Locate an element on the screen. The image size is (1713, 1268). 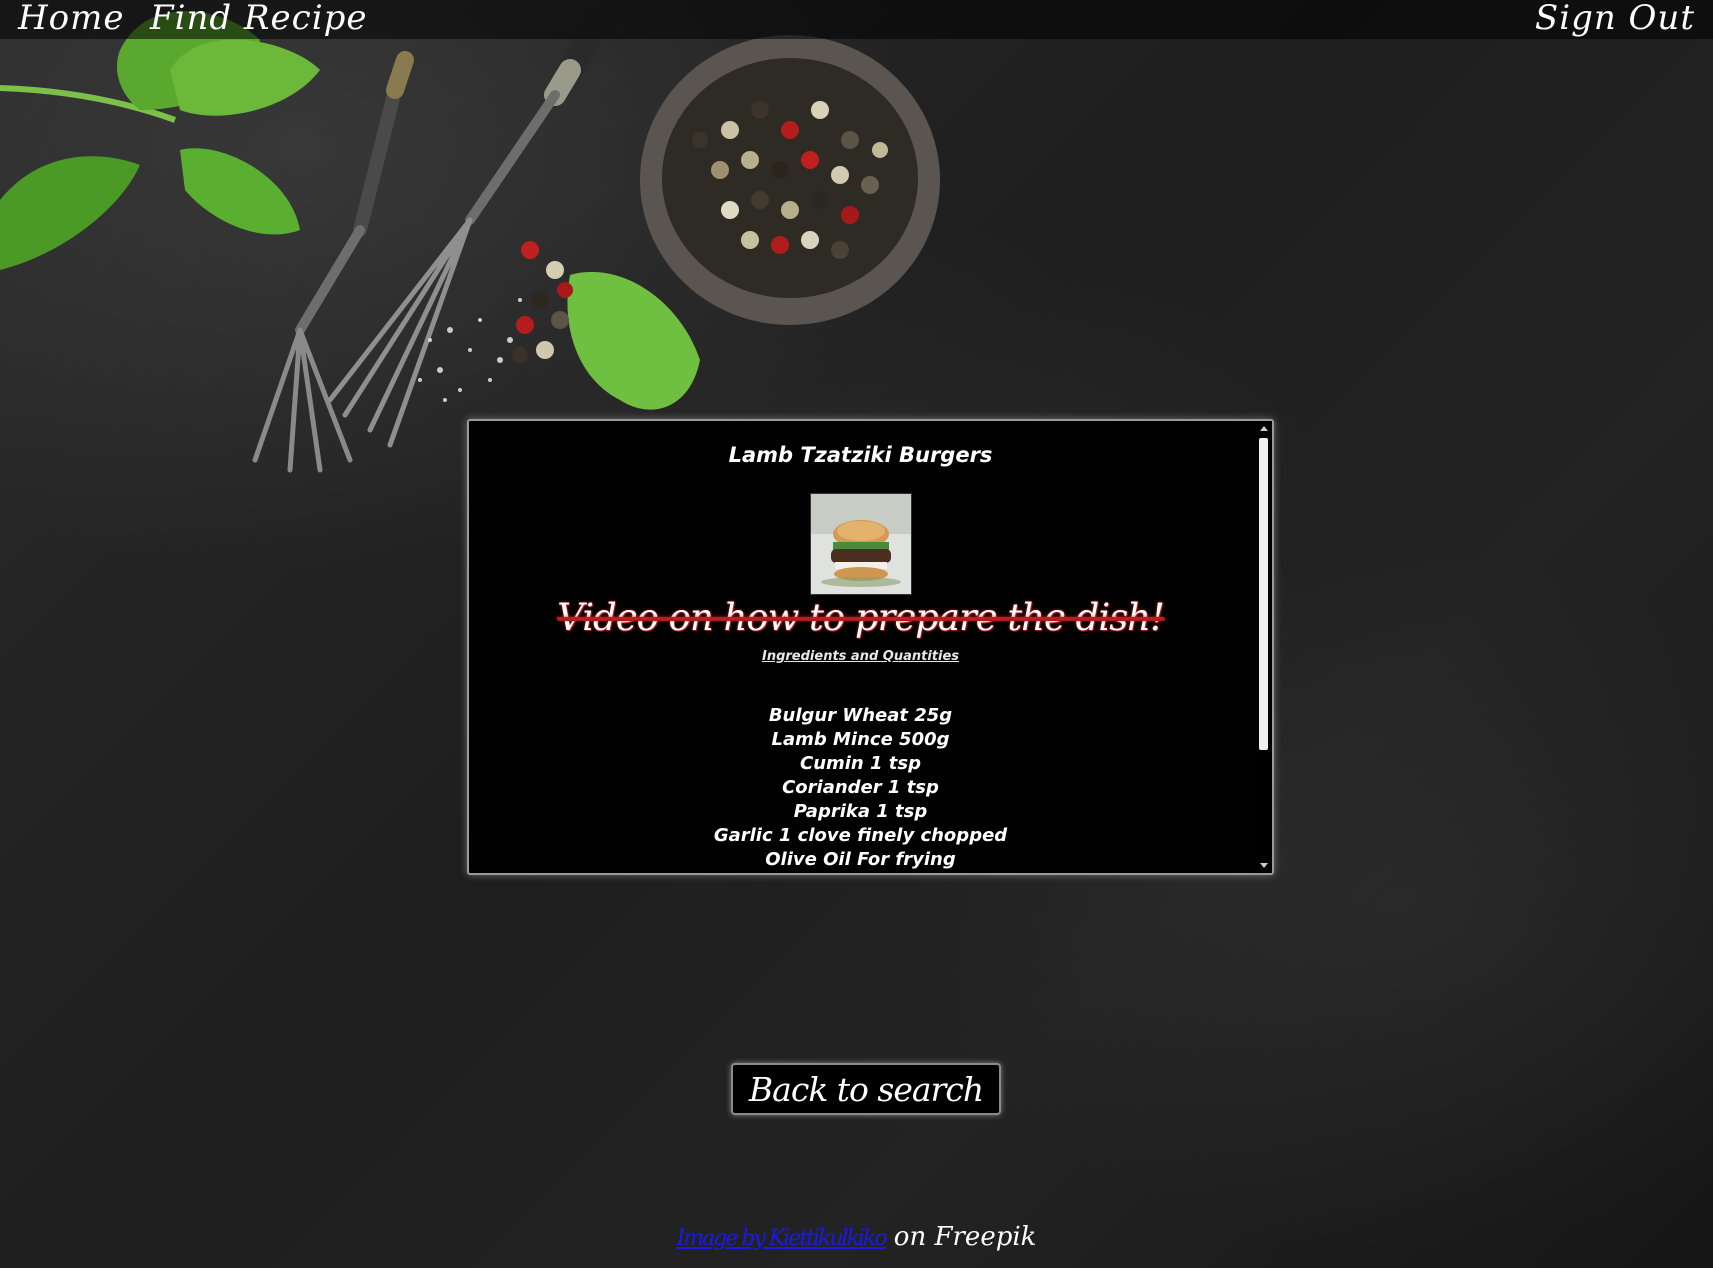
credit-link: Image by Kiettikulkiko is located at coordinates (782, 1238).